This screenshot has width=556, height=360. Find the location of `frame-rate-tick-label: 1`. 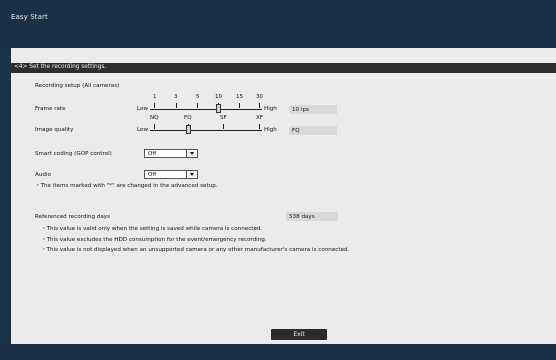

frame-rate-tick-label: 1 is located at coordinates (155, 97).